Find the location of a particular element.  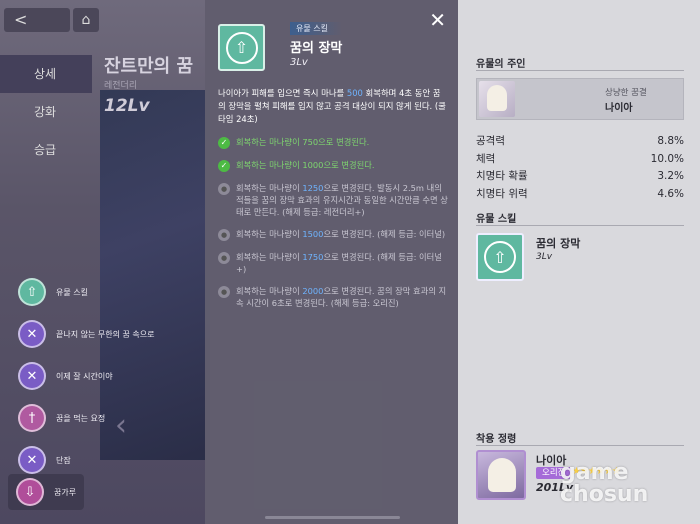

skill-label: 단잠 is located at coordinates (63, 460).